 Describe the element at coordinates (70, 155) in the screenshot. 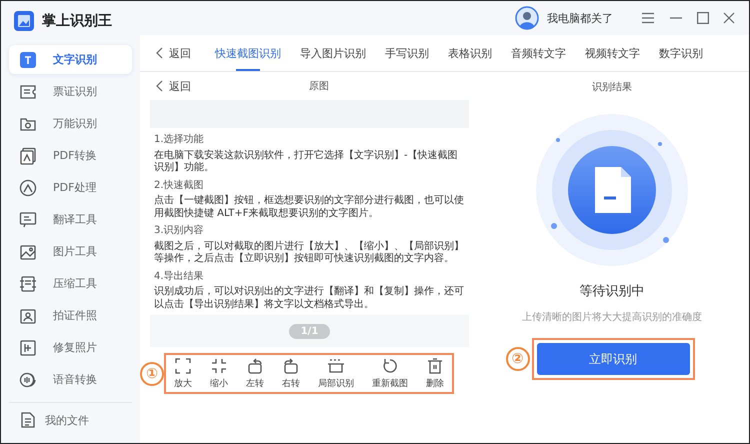

I see `sidebar-item: PDF转换` at that location.